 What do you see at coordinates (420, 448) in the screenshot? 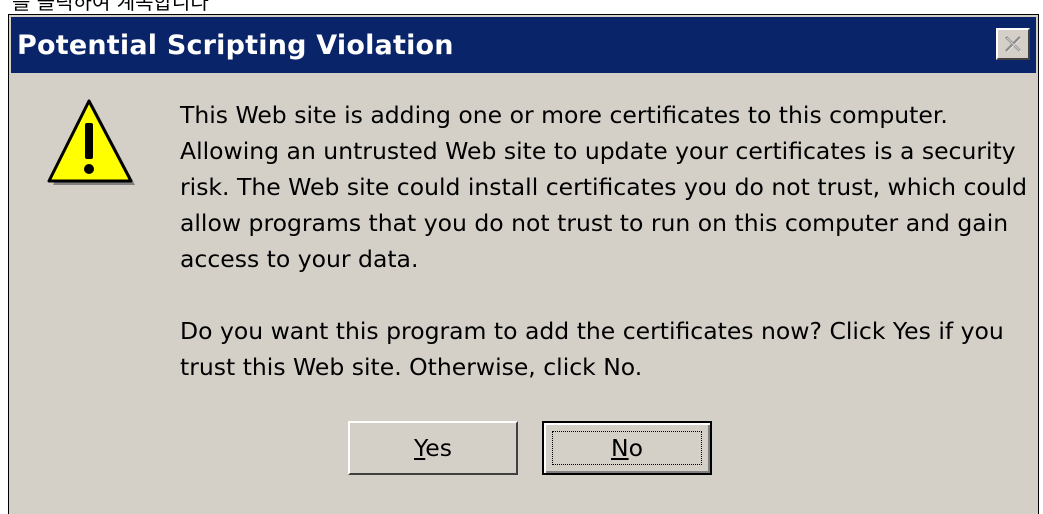
I see `yes-accelerator: Y` at bounding box center [420, 448].